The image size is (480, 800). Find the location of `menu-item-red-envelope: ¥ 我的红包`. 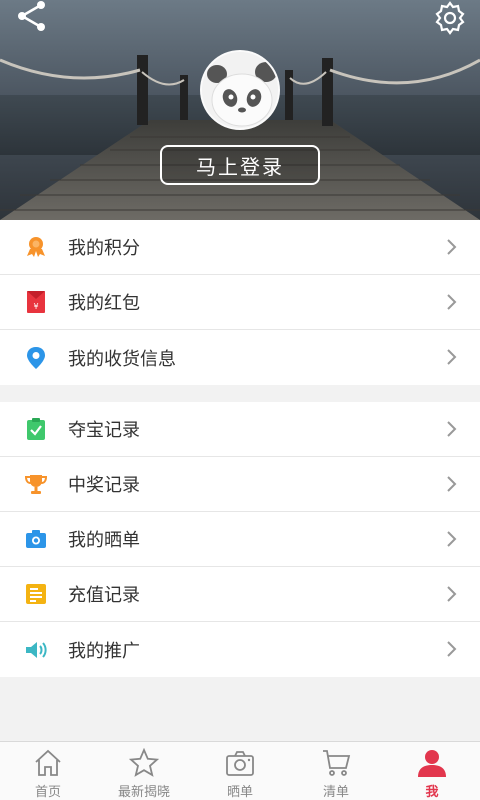

menu-item-red-envelope: ¥ 我的红包 is located at coordinates (240, 302).